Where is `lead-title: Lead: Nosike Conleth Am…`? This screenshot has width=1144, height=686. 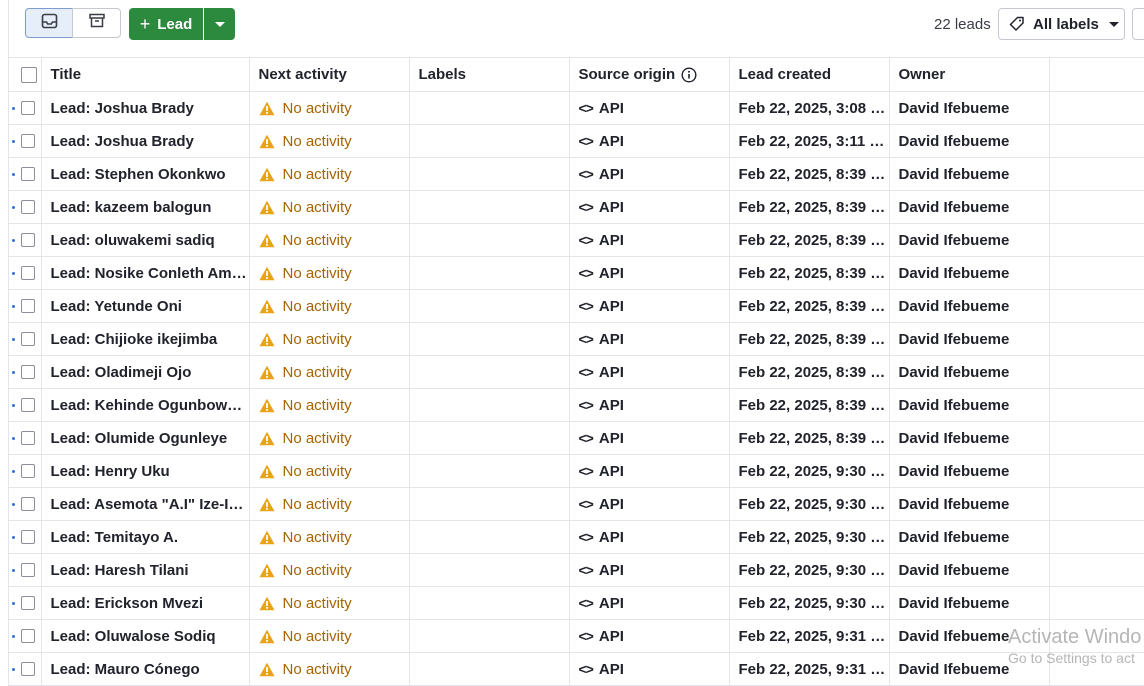
lead-title: Lead: Nosike Conleth Am… is located at coordinates (145, 273).